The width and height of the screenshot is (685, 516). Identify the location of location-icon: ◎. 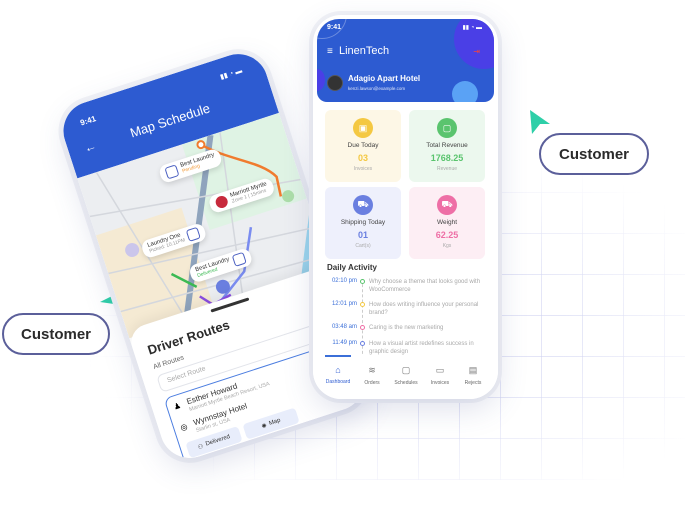
(184, 427).